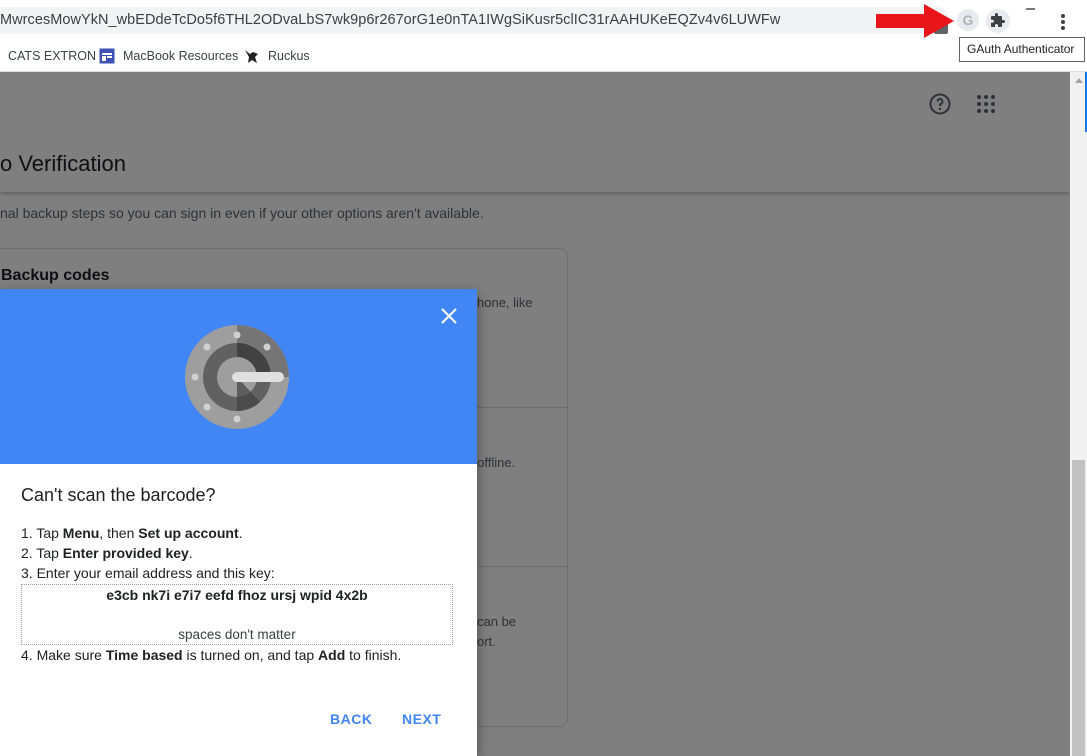 The height and width of the screenshot is (756, 1087). I want to click on step-text: 4., so click(29, 655).